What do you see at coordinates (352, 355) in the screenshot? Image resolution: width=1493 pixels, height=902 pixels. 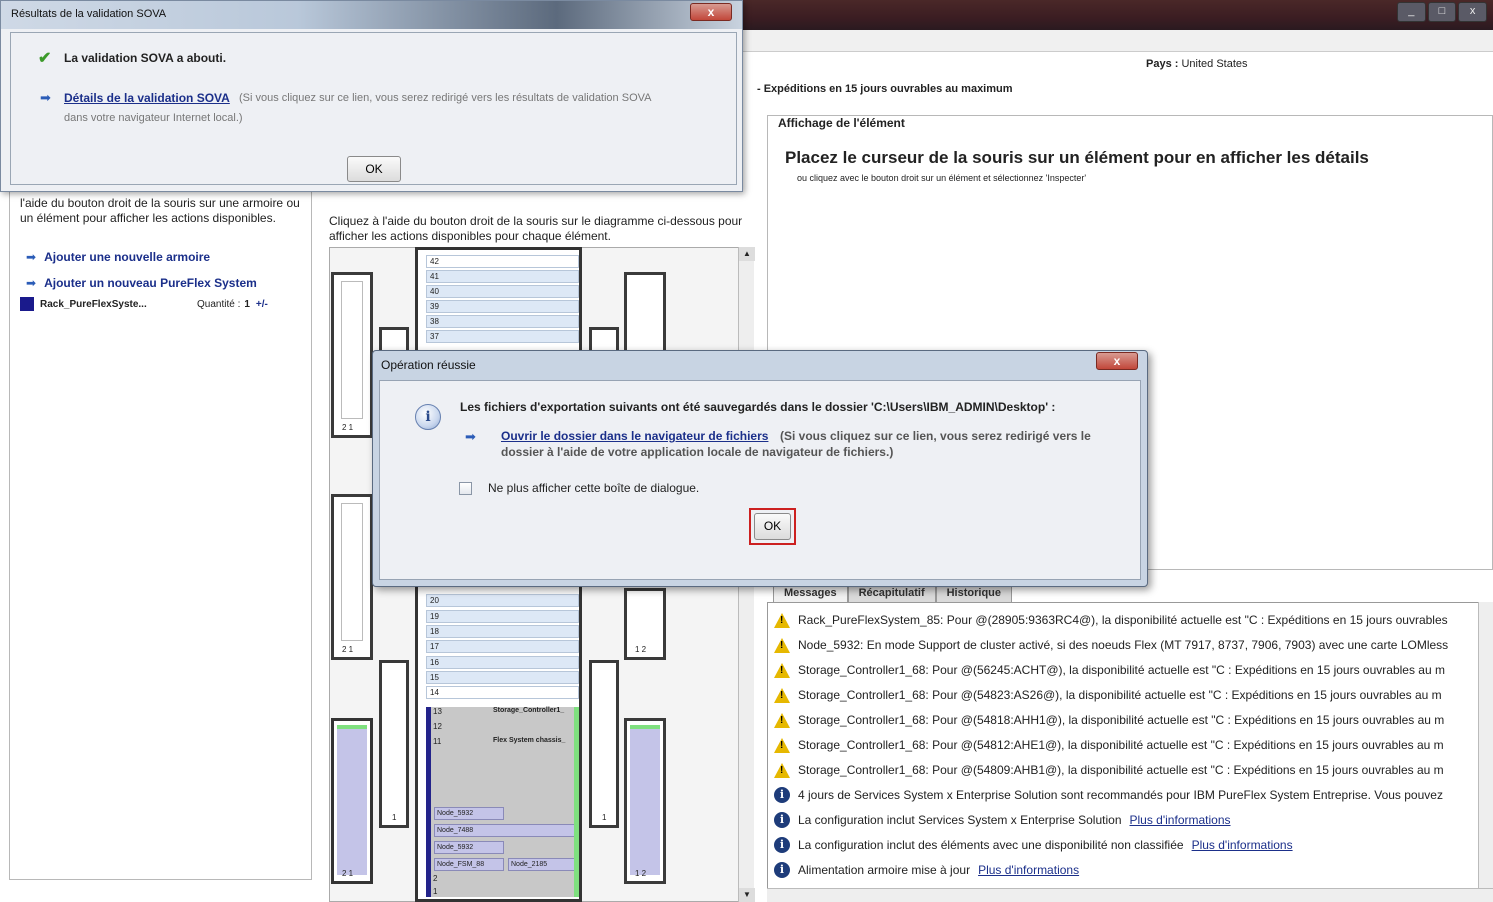 I see `side-rail-upper-left: 2 1` at bounding box center [352, 355].